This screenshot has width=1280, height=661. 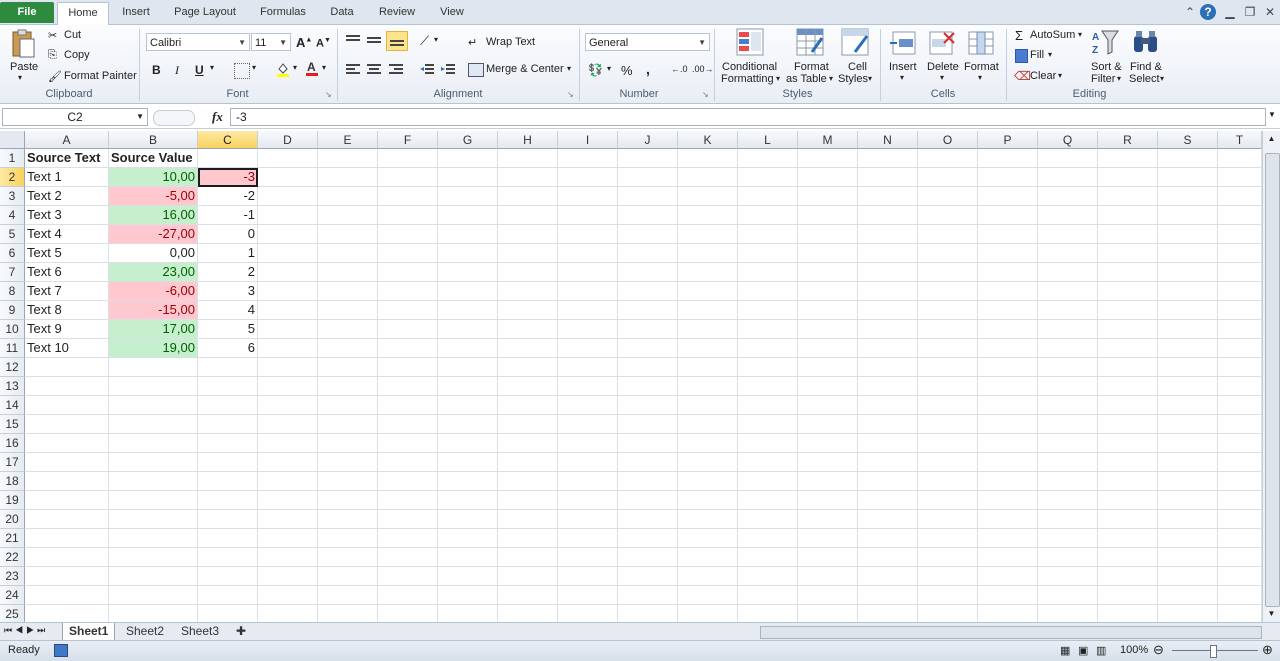 What do you see at coordinates (12, 291) in the screenshot?
I see `row-header: 8` at bounding box center [12, 291].